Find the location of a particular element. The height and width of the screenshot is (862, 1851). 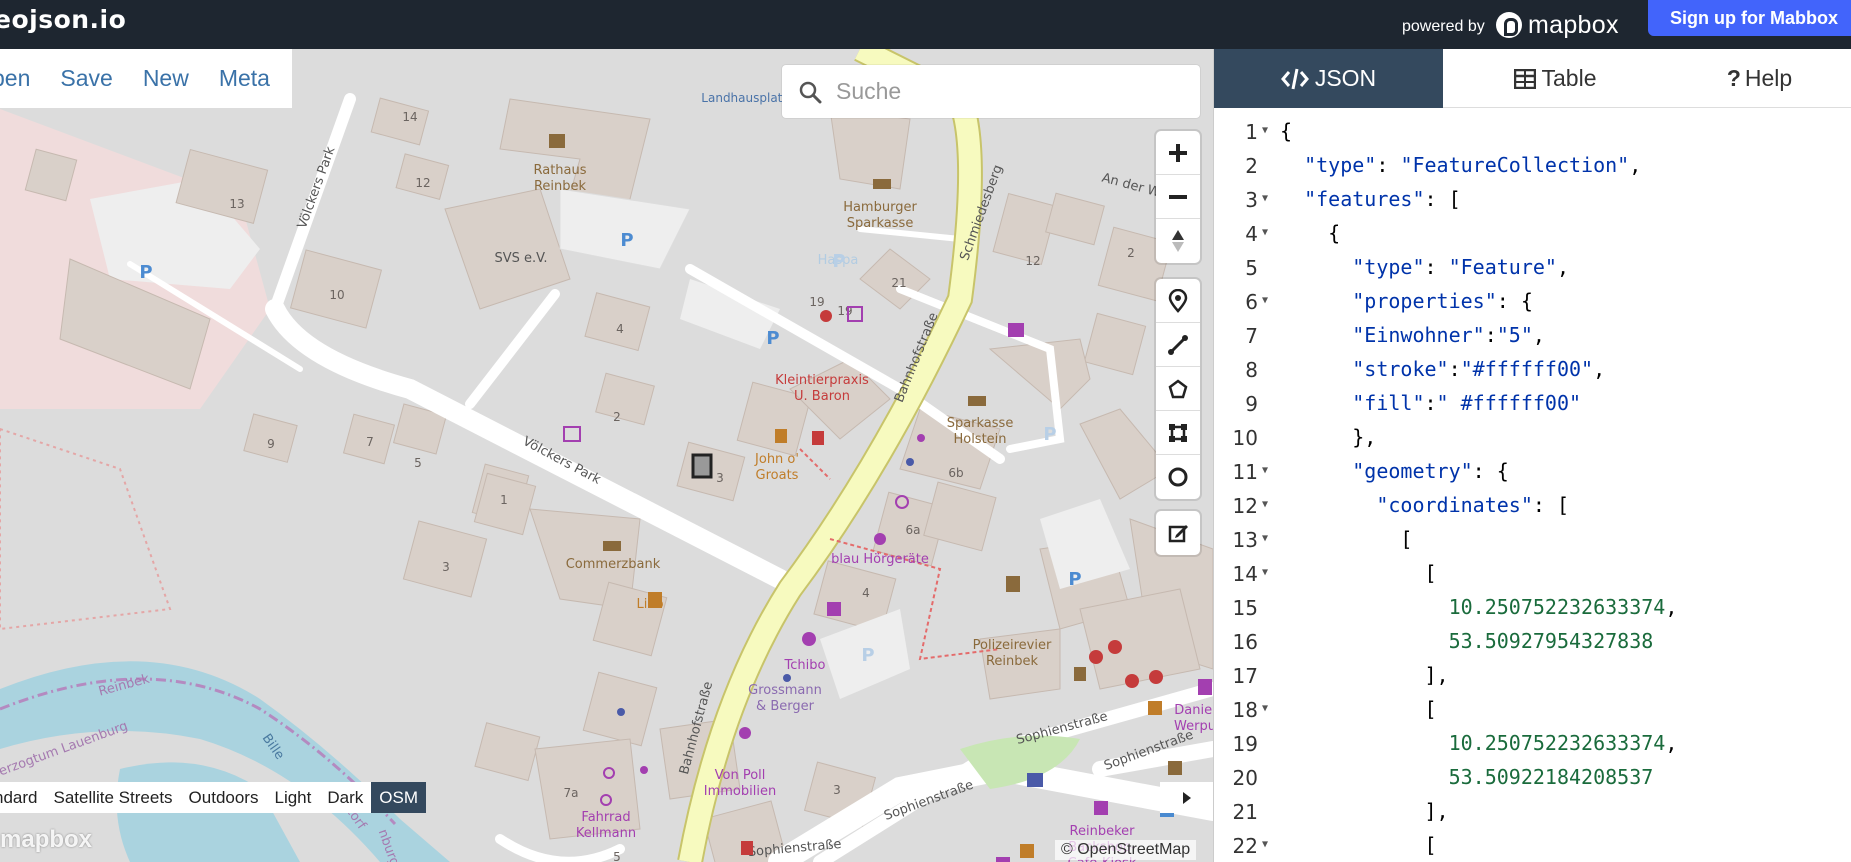

editor-line: 15 10.250752232633374, is located at coordinates (1532, 609).